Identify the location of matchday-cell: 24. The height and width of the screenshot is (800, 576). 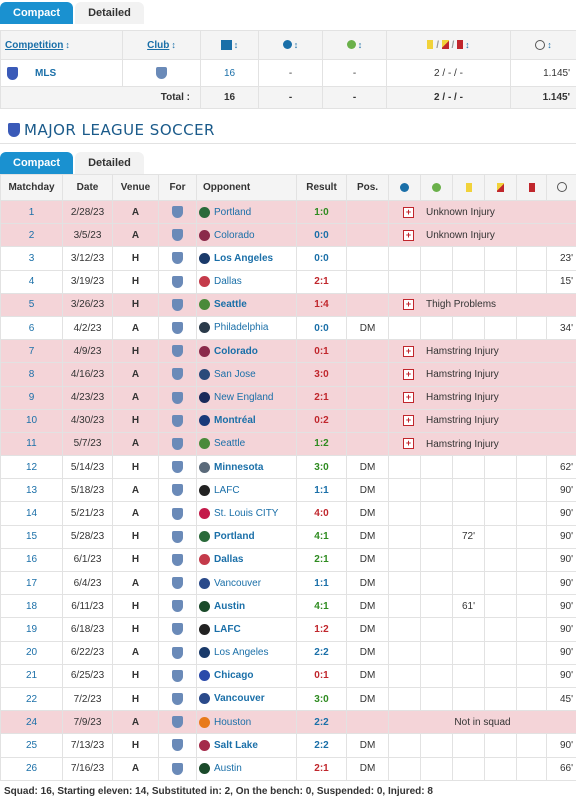
(31, 722).